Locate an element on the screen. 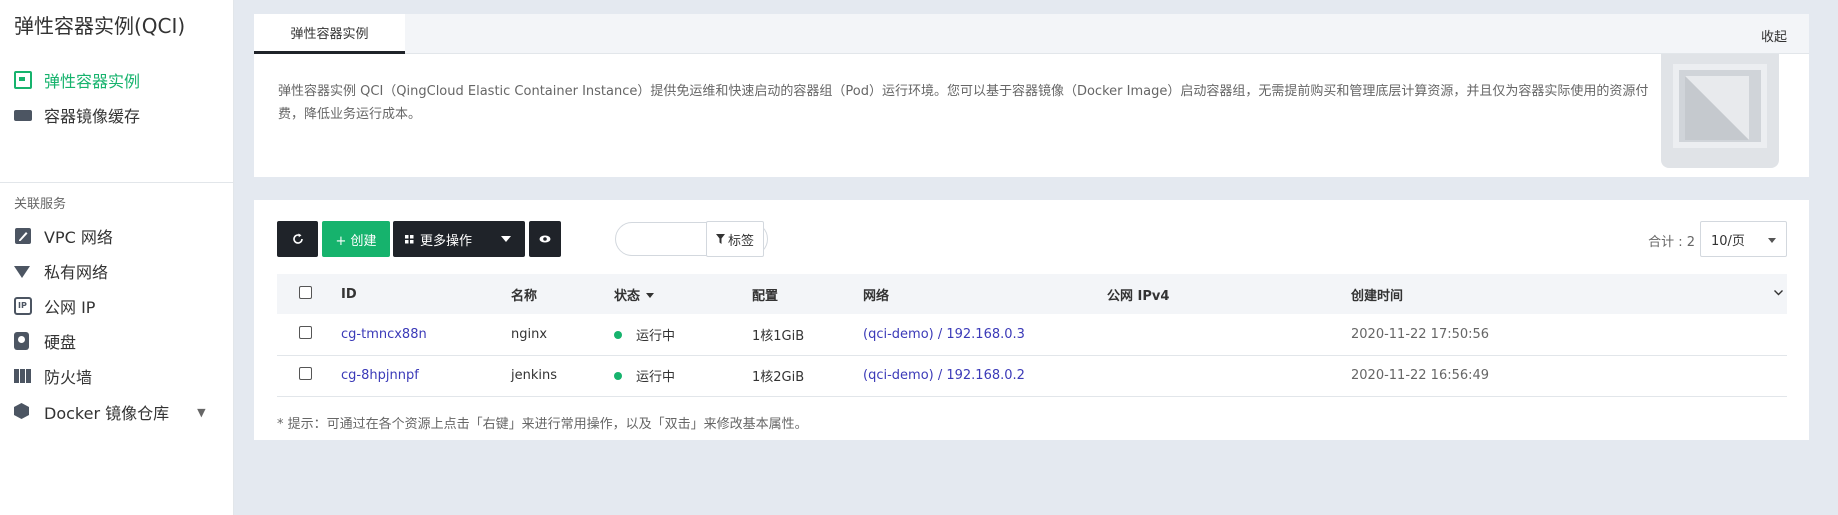 This screenshot has width=1838, height=515. sidebar-divider is located at coordinates (117, 182).